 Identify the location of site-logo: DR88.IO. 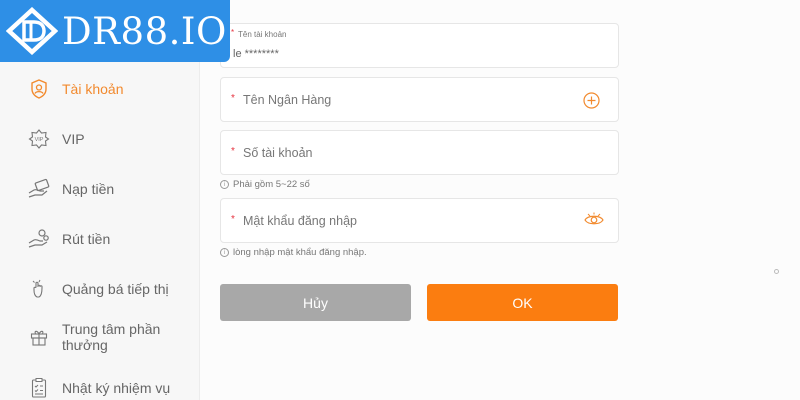
(115, 31).